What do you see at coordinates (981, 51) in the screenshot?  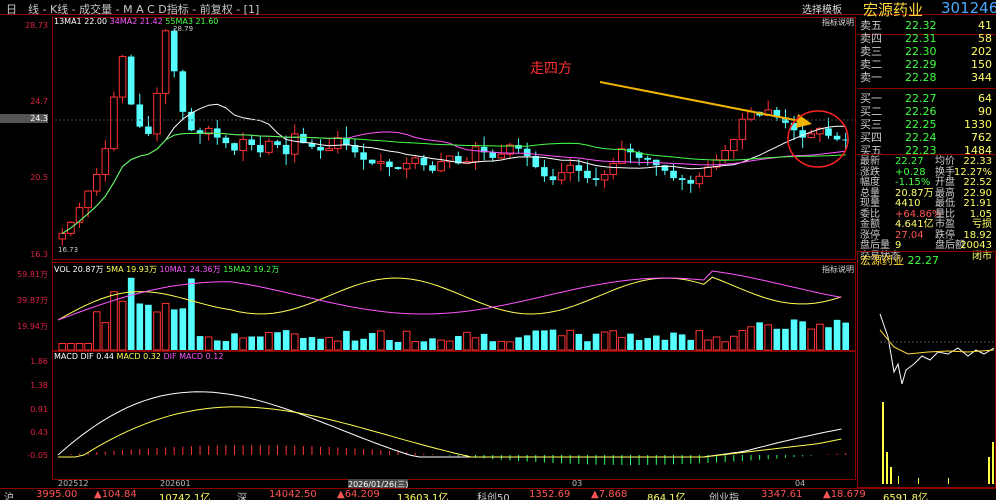 I see `row-volume: 202` at bounding box center [981, 51].